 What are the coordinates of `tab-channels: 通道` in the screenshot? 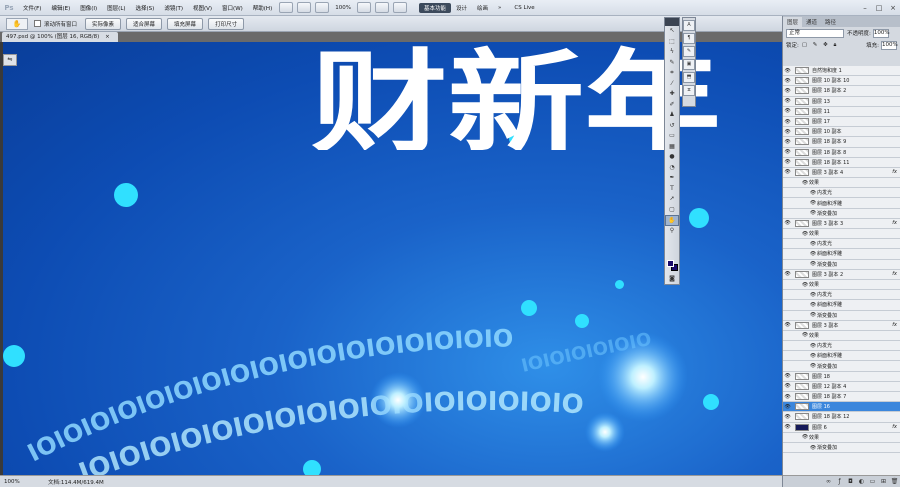 It's located at (811, 22).